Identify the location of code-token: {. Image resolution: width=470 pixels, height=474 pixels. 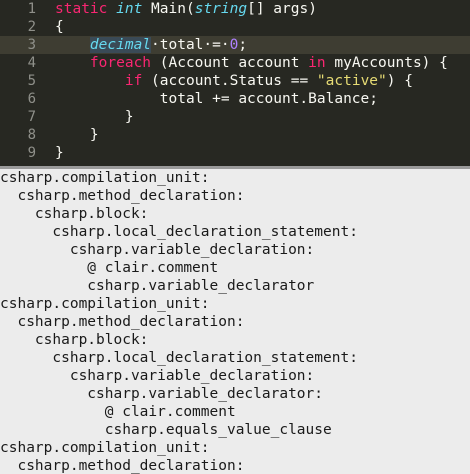
(59, 27).